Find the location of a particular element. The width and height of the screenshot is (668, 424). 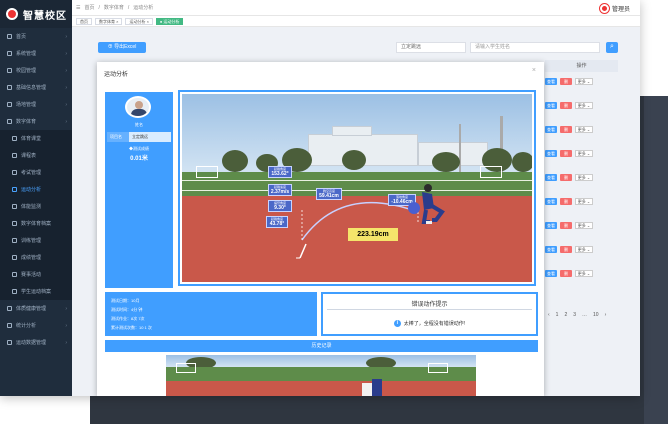

close-icon: × is located at coordinates (534, 70).